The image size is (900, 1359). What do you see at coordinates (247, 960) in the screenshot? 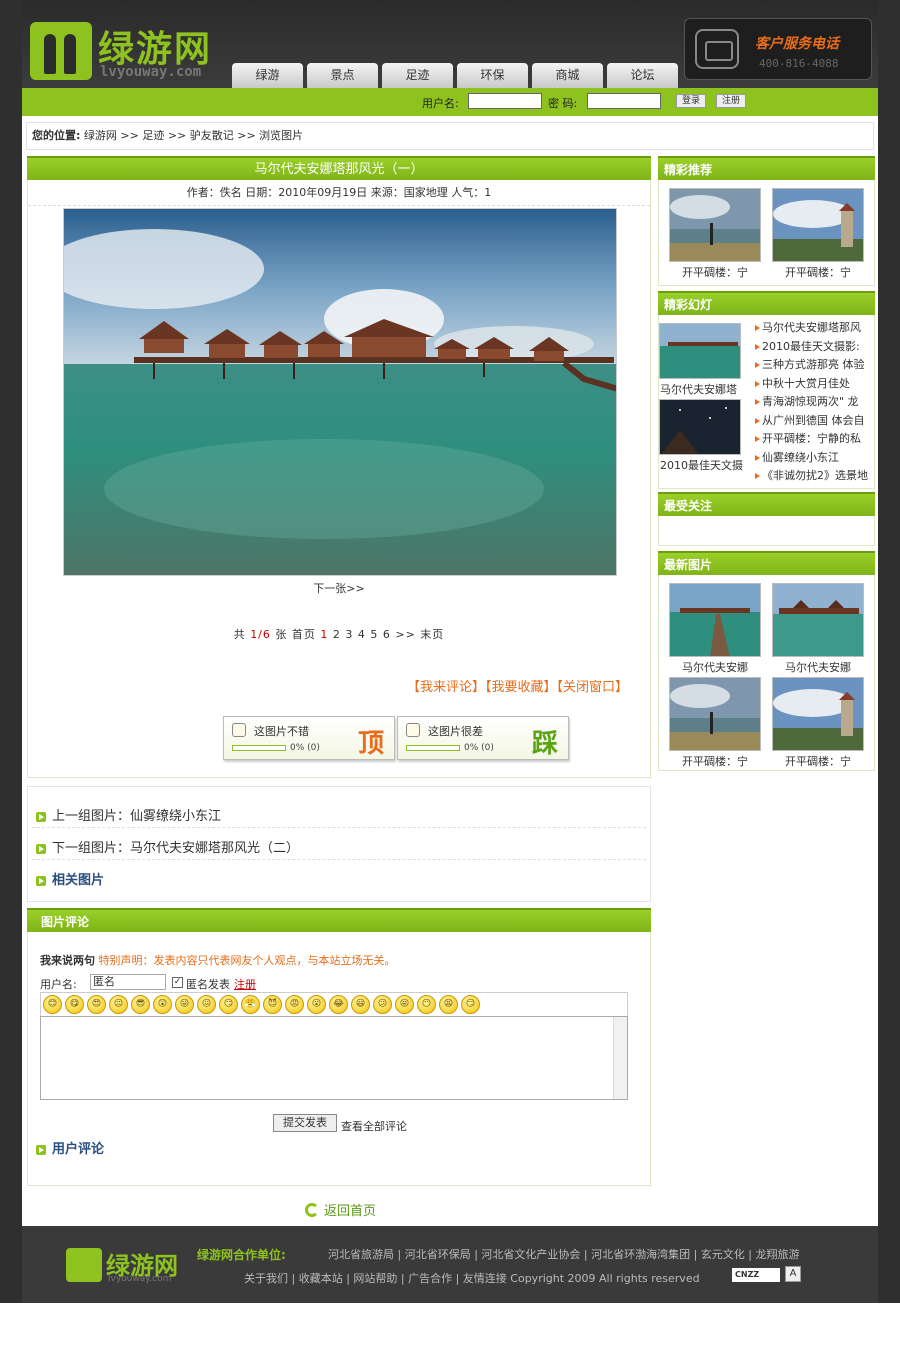
I see `notice-text: 特别声明：发表内容只代表网友个人观点，与本站立场无关。` at bounding box center [247, 960].